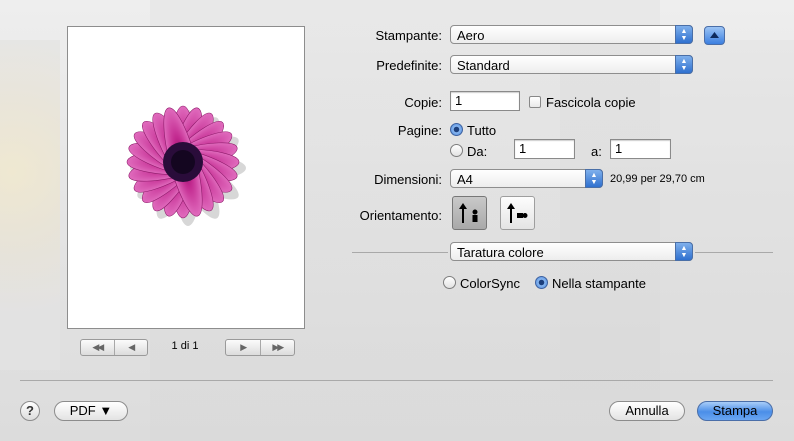 The width and height of the screenshot is (794, 441). What do you see at coordinates (596, 151) in the screenshot?
I see `pages-to-label: a:` at bounding box center [596, 151].